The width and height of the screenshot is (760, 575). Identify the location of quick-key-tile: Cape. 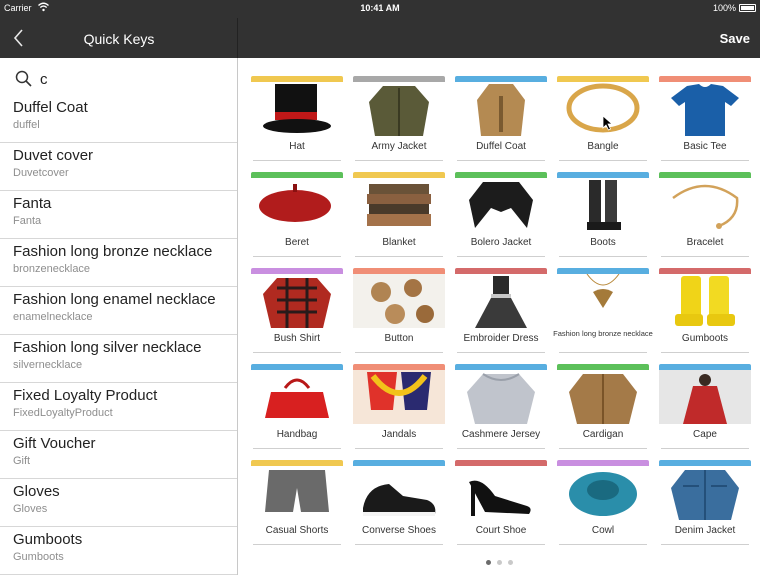
(705, 406).